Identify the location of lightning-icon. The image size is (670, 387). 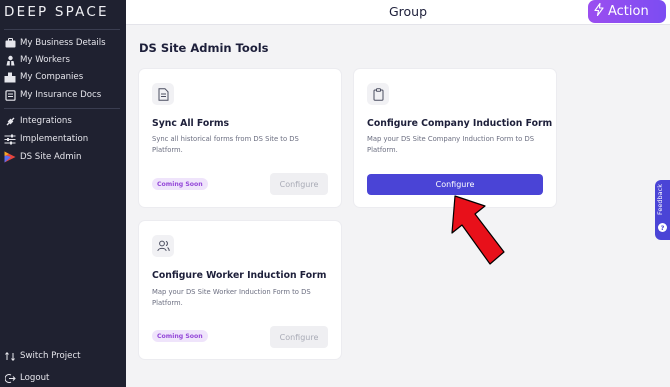
(599, 11).